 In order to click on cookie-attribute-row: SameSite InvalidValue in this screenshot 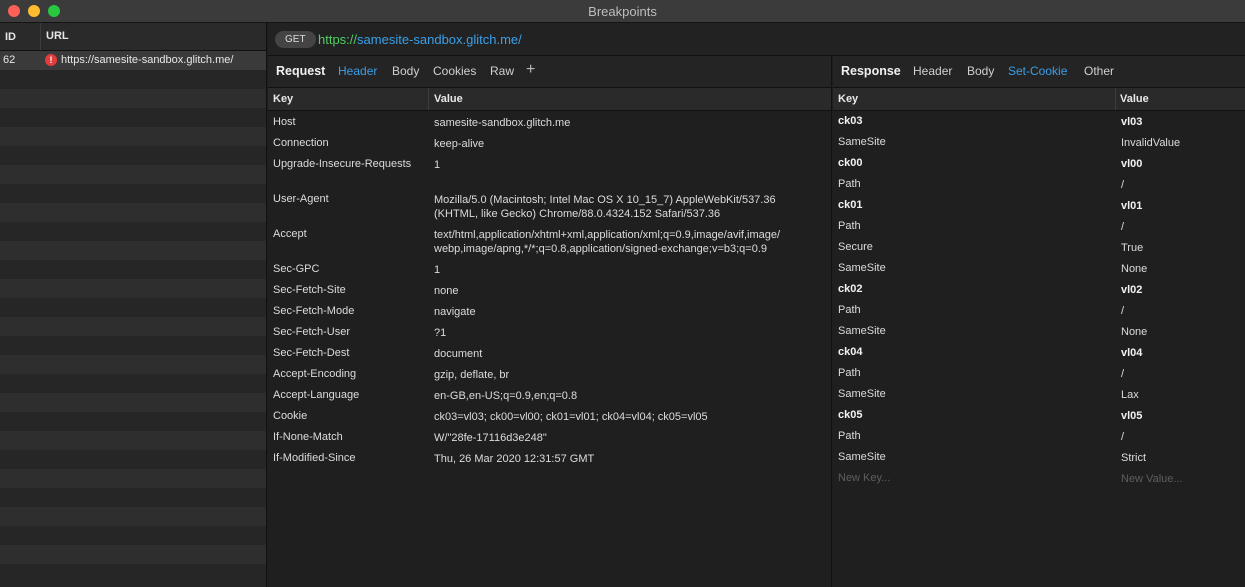, I will do `click(1039, 146)`.